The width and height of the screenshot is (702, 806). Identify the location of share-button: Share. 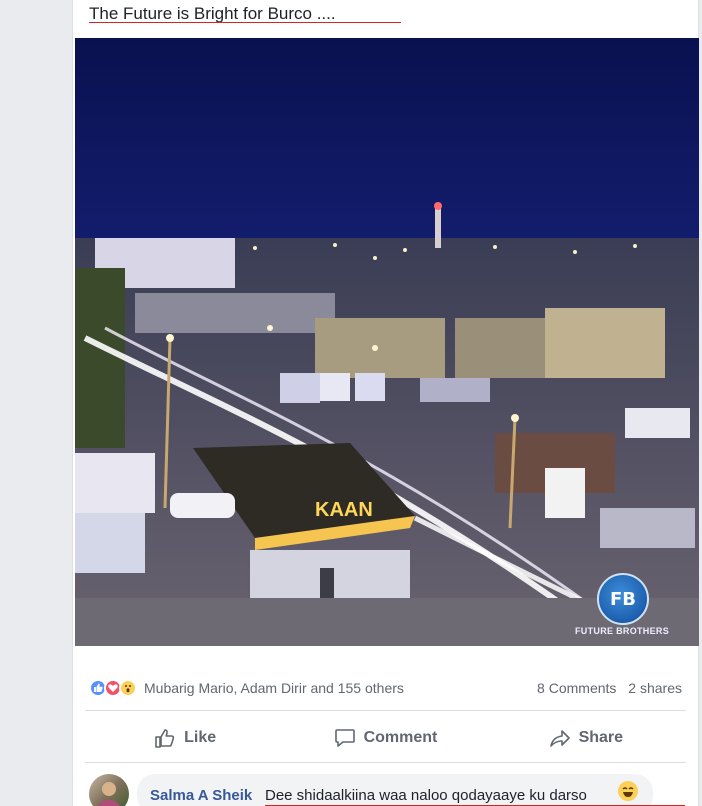
(586, 738).